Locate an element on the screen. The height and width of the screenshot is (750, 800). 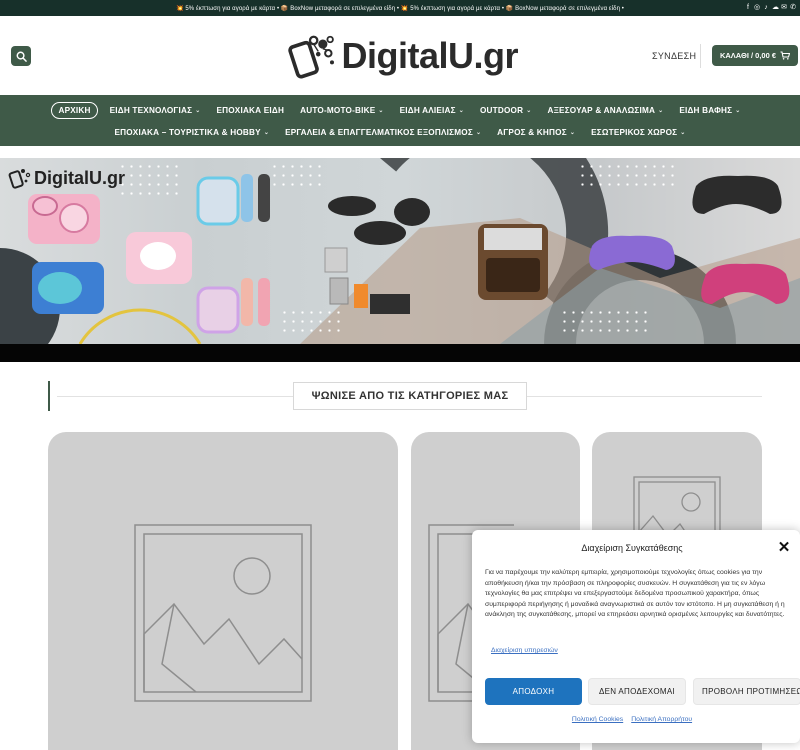
cart-button: ΚΑΛΑΘΙ / 0,00 € is located at coordinates (755, 55).